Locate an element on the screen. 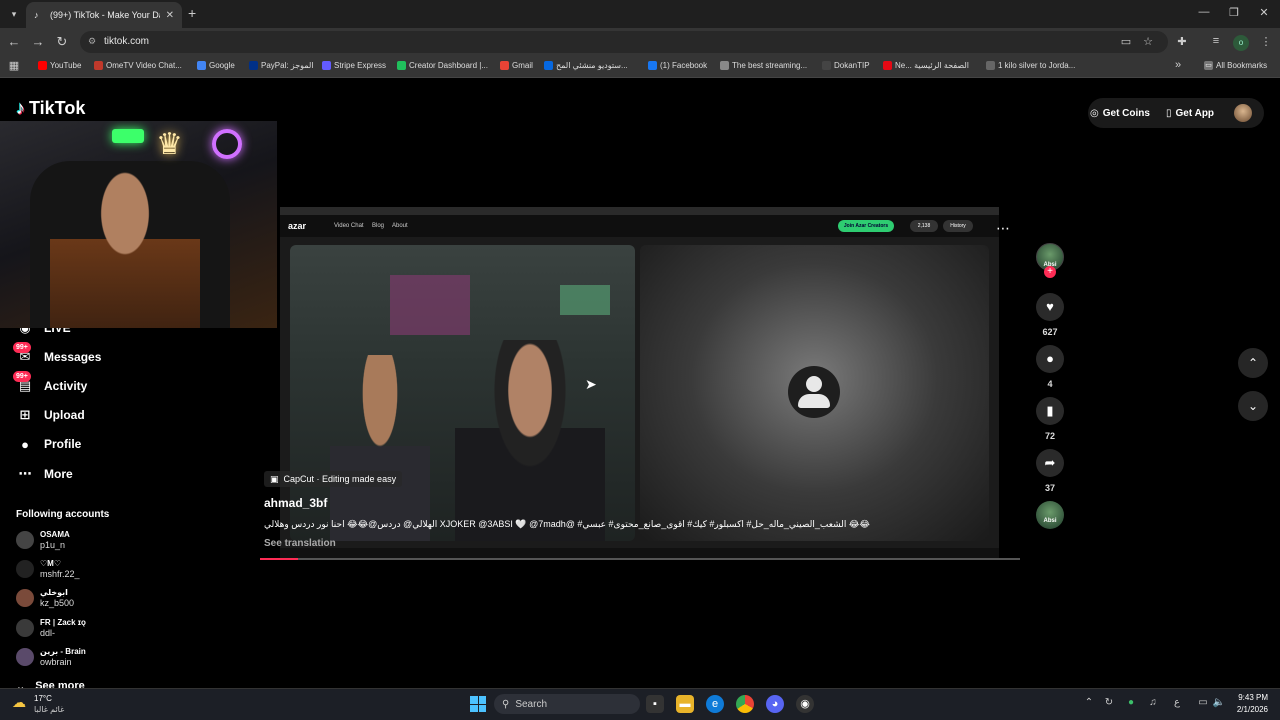 This screenshot has width=1280, height=720. clock-date: 2/1/2026 is located at coordinates (1248, 709).